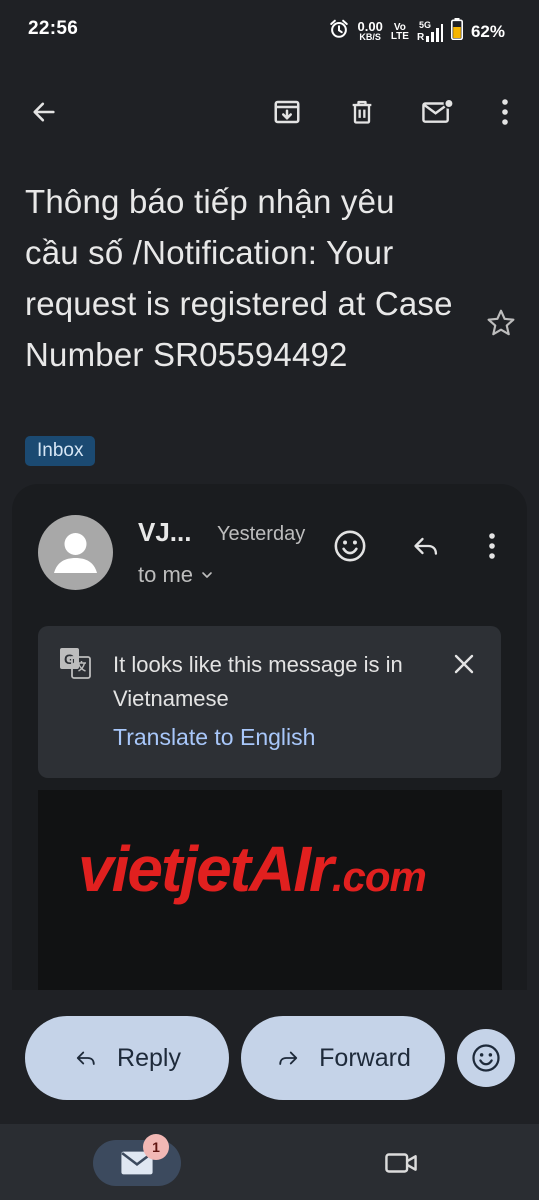  I want to click on star-icon, so click(501, 322).